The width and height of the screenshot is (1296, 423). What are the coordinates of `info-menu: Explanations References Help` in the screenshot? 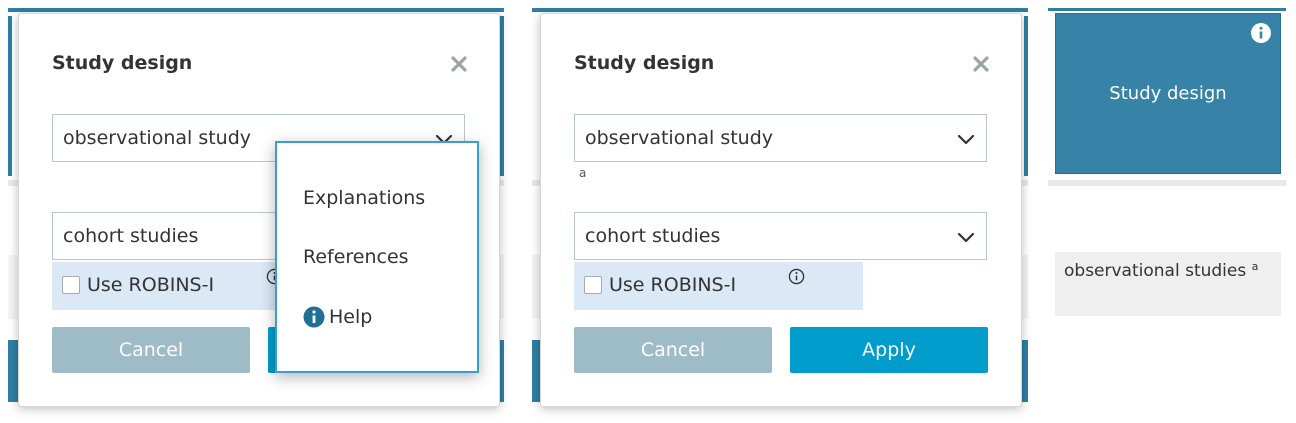 It's located at (377, 257).